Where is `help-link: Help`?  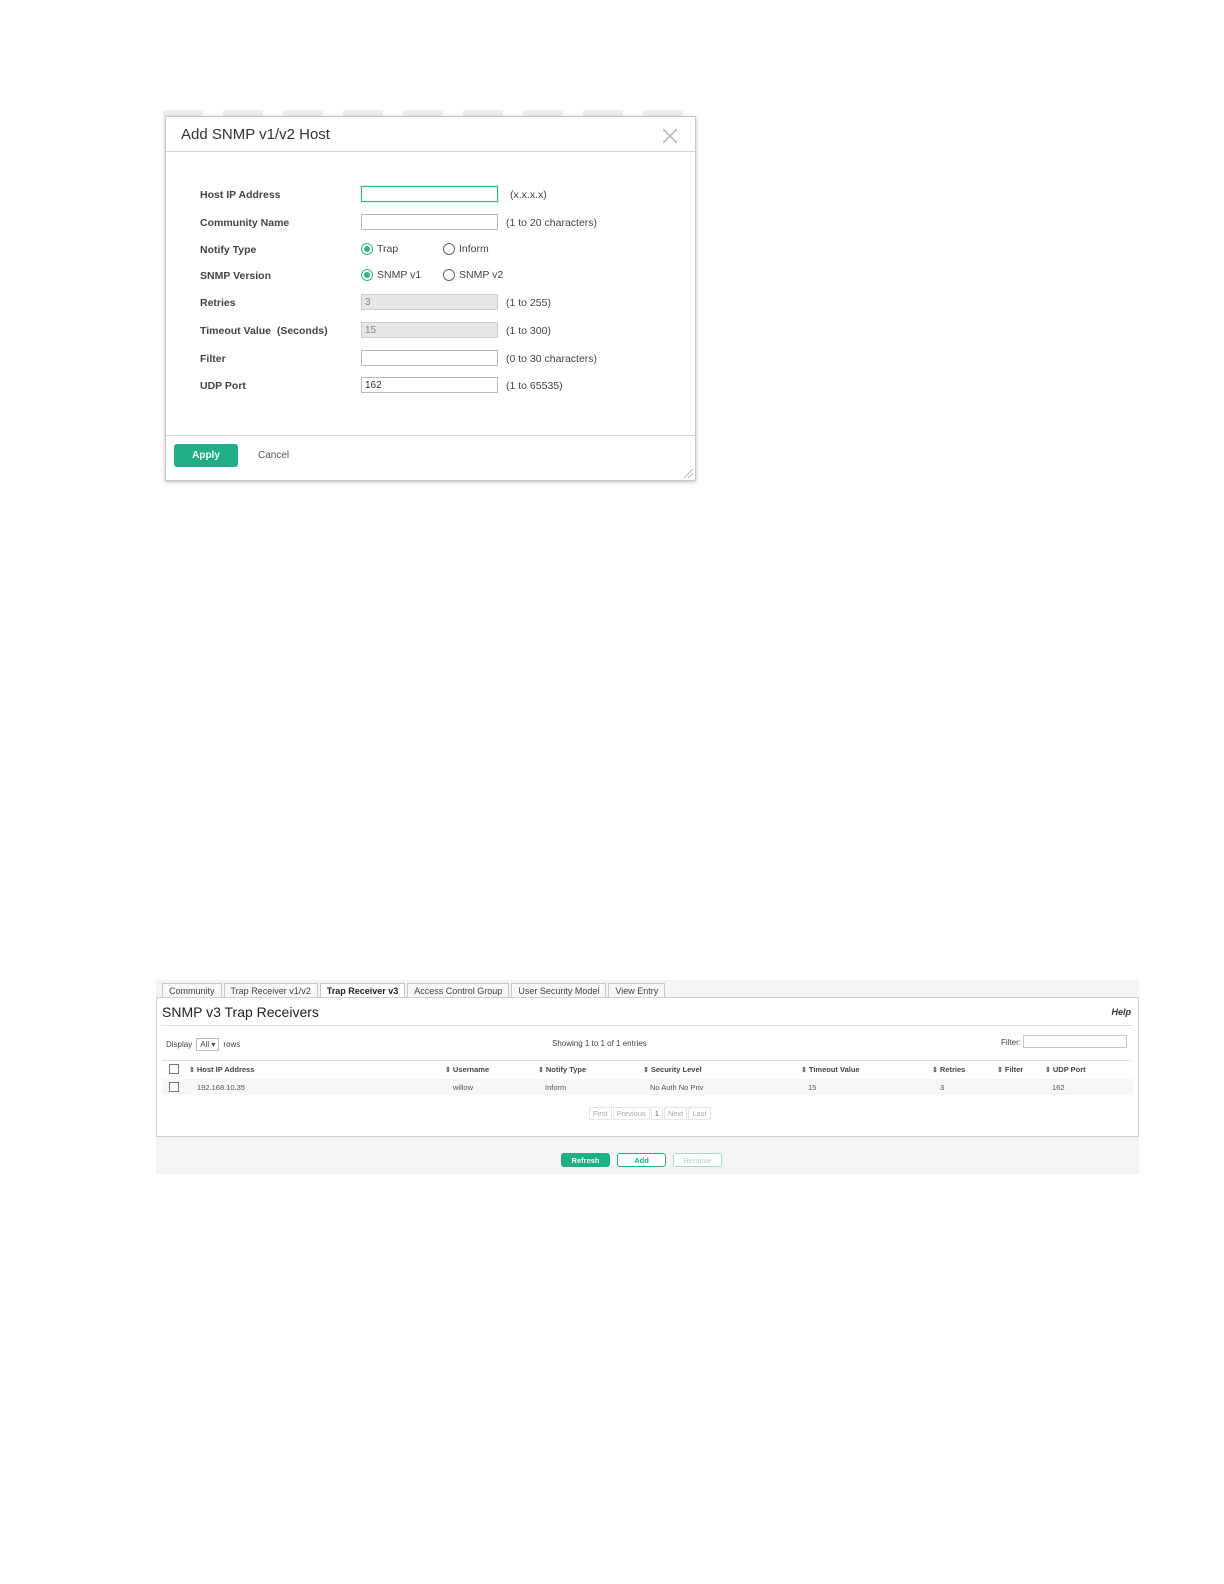 help-link: Help is located at coordinates (1121, 1012).